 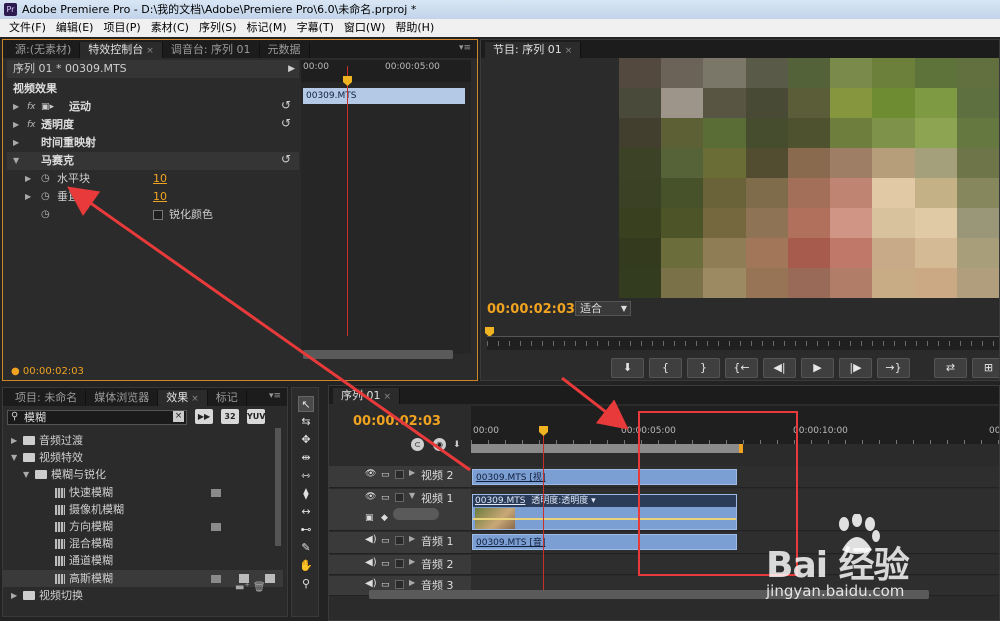 What do you see at coordinates (143, 457) in the screenshot?
I see `effects-tree-item: ▼ 视频特效` at bounding box center [143, 457].